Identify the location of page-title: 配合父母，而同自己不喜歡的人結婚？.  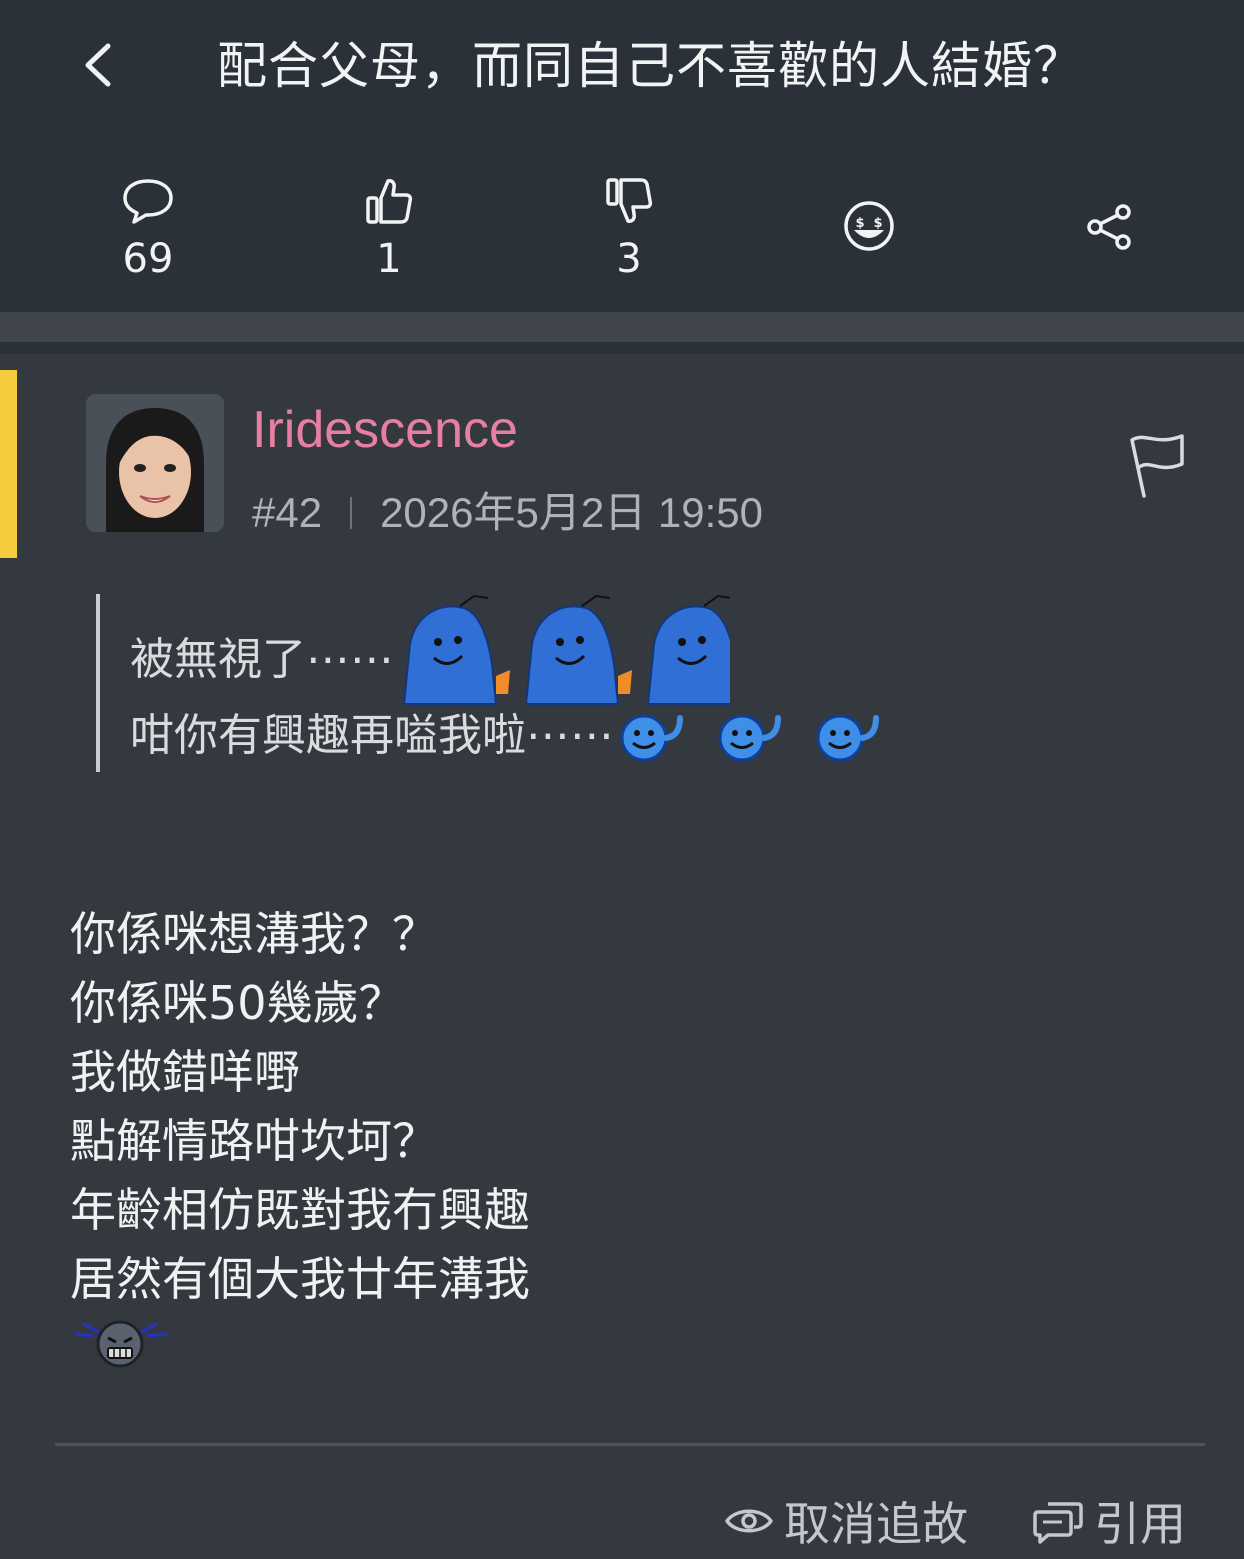
(650, 66).